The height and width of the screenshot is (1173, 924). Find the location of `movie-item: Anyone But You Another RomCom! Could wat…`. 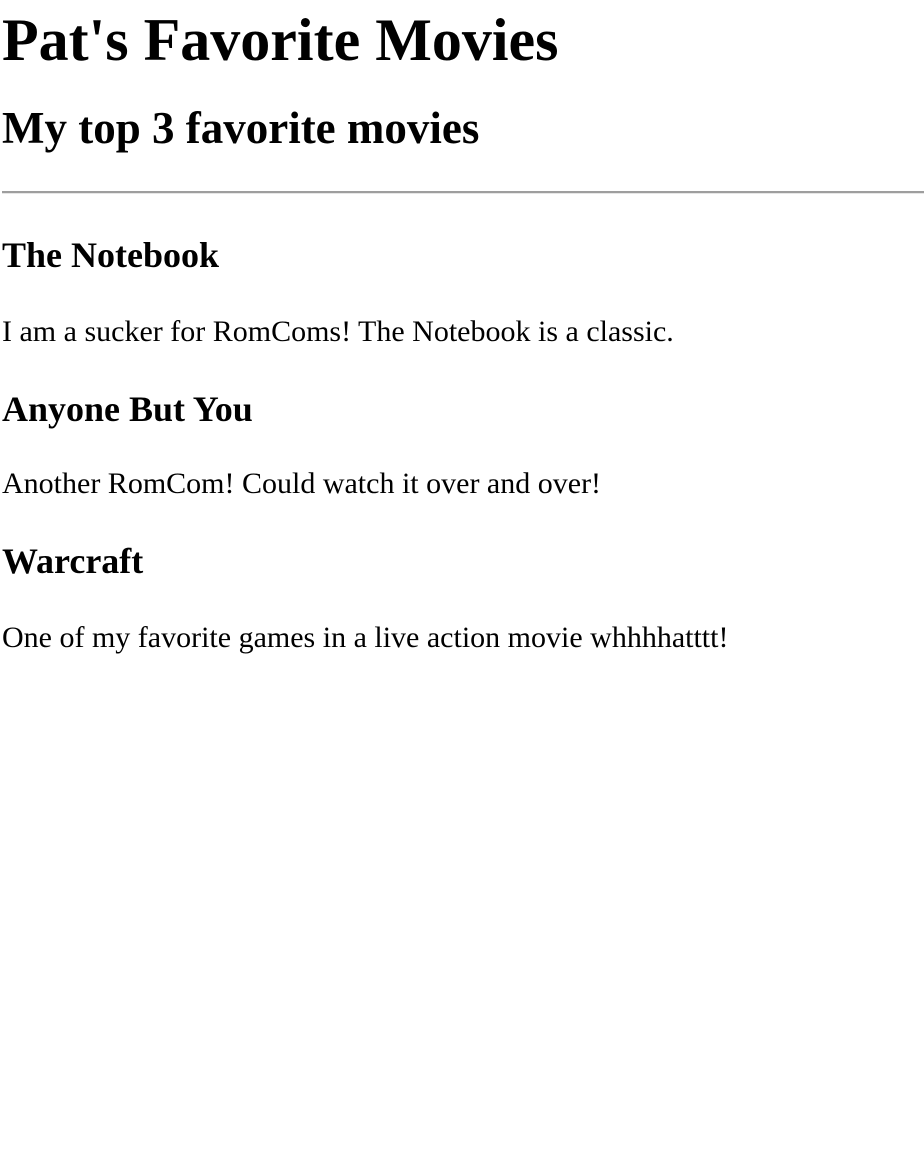

movie-item: Anyone But You Another RomCom! Could wat… is located at coordinates (463, 445).